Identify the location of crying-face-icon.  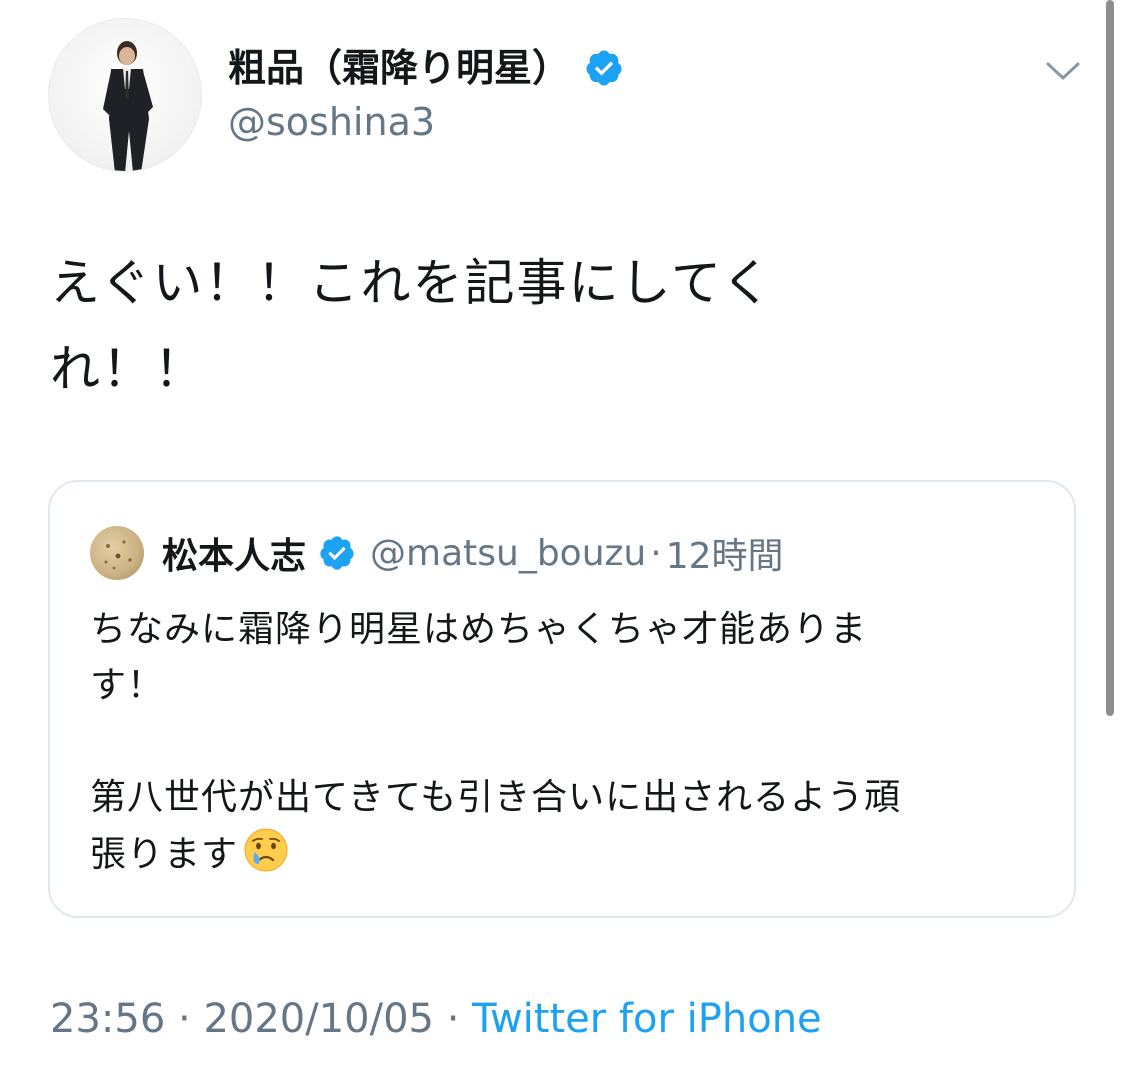
(266, 850).